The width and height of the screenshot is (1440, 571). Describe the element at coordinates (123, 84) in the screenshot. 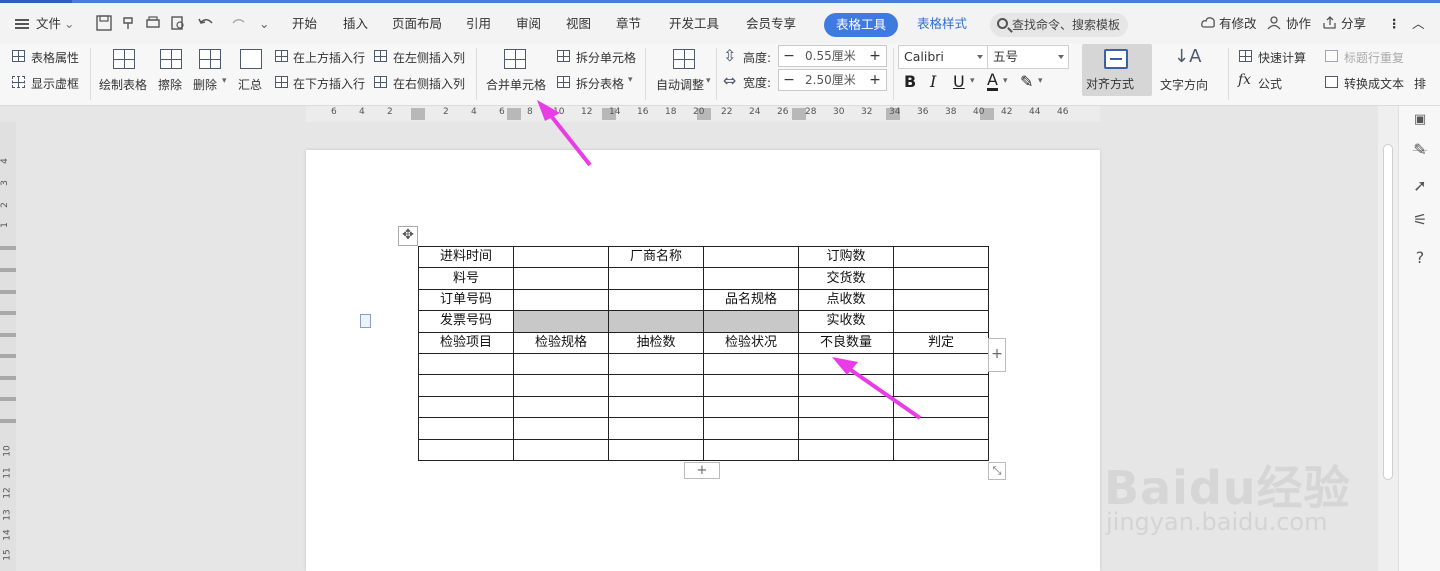

I see `draw-table-button: 绘制表格` at that location.